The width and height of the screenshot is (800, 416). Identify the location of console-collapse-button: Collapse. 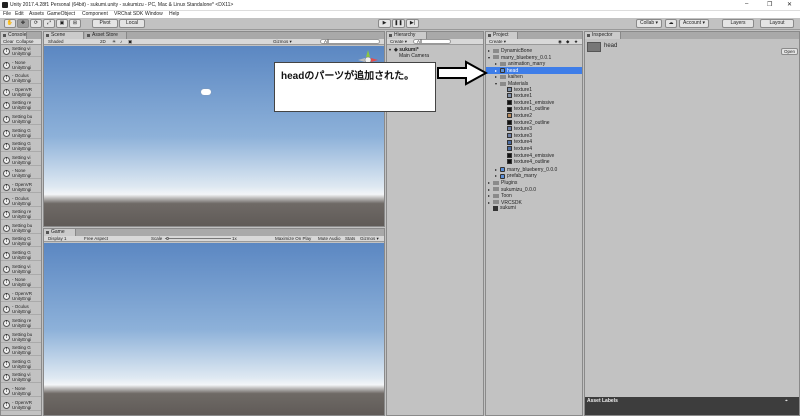
(25, 42).